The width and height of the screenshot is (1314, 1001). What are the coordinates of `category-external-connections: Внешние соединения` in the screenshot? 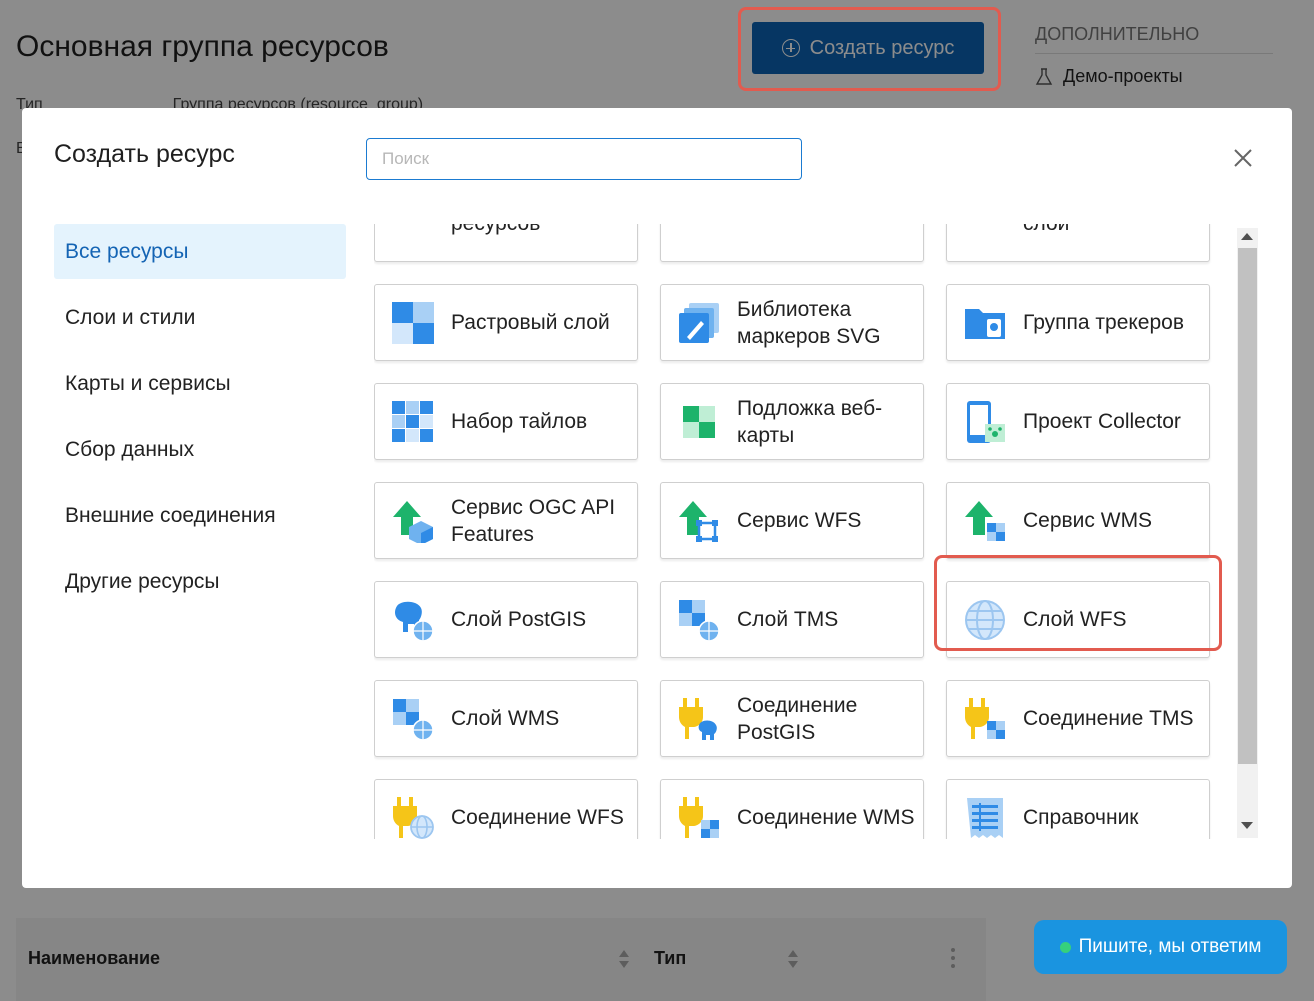 It's located at (200, 515).